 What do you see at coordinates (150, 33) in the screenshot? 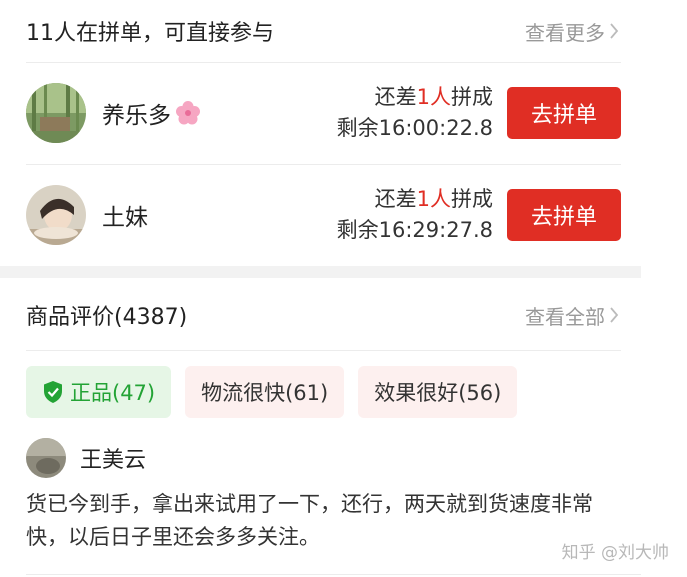
I see `group-buy-title: 11人在拼单，可直接参与` at bounding box center [150, 33].